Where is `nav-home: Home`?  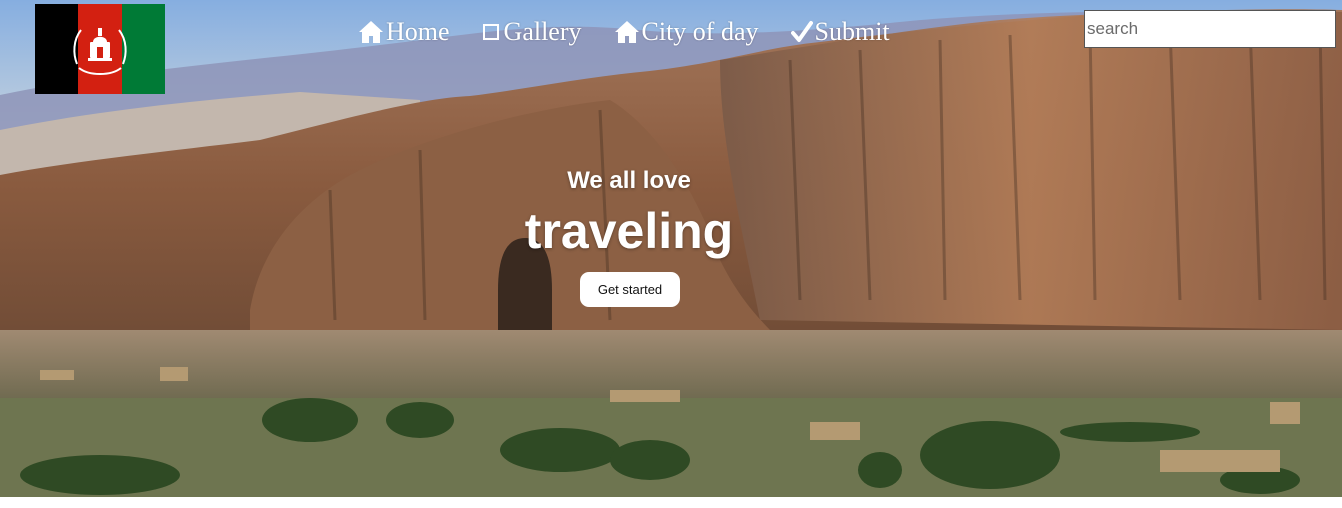
nav-home: Home is located at coordinates (404, 32).